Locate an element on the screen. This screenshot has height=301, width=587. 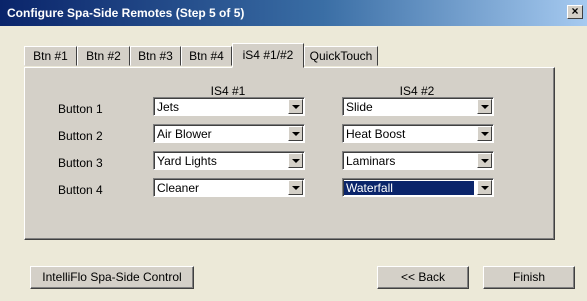
is4-2-button-2-select: Heat Boost is located at coordinates (418, 133).